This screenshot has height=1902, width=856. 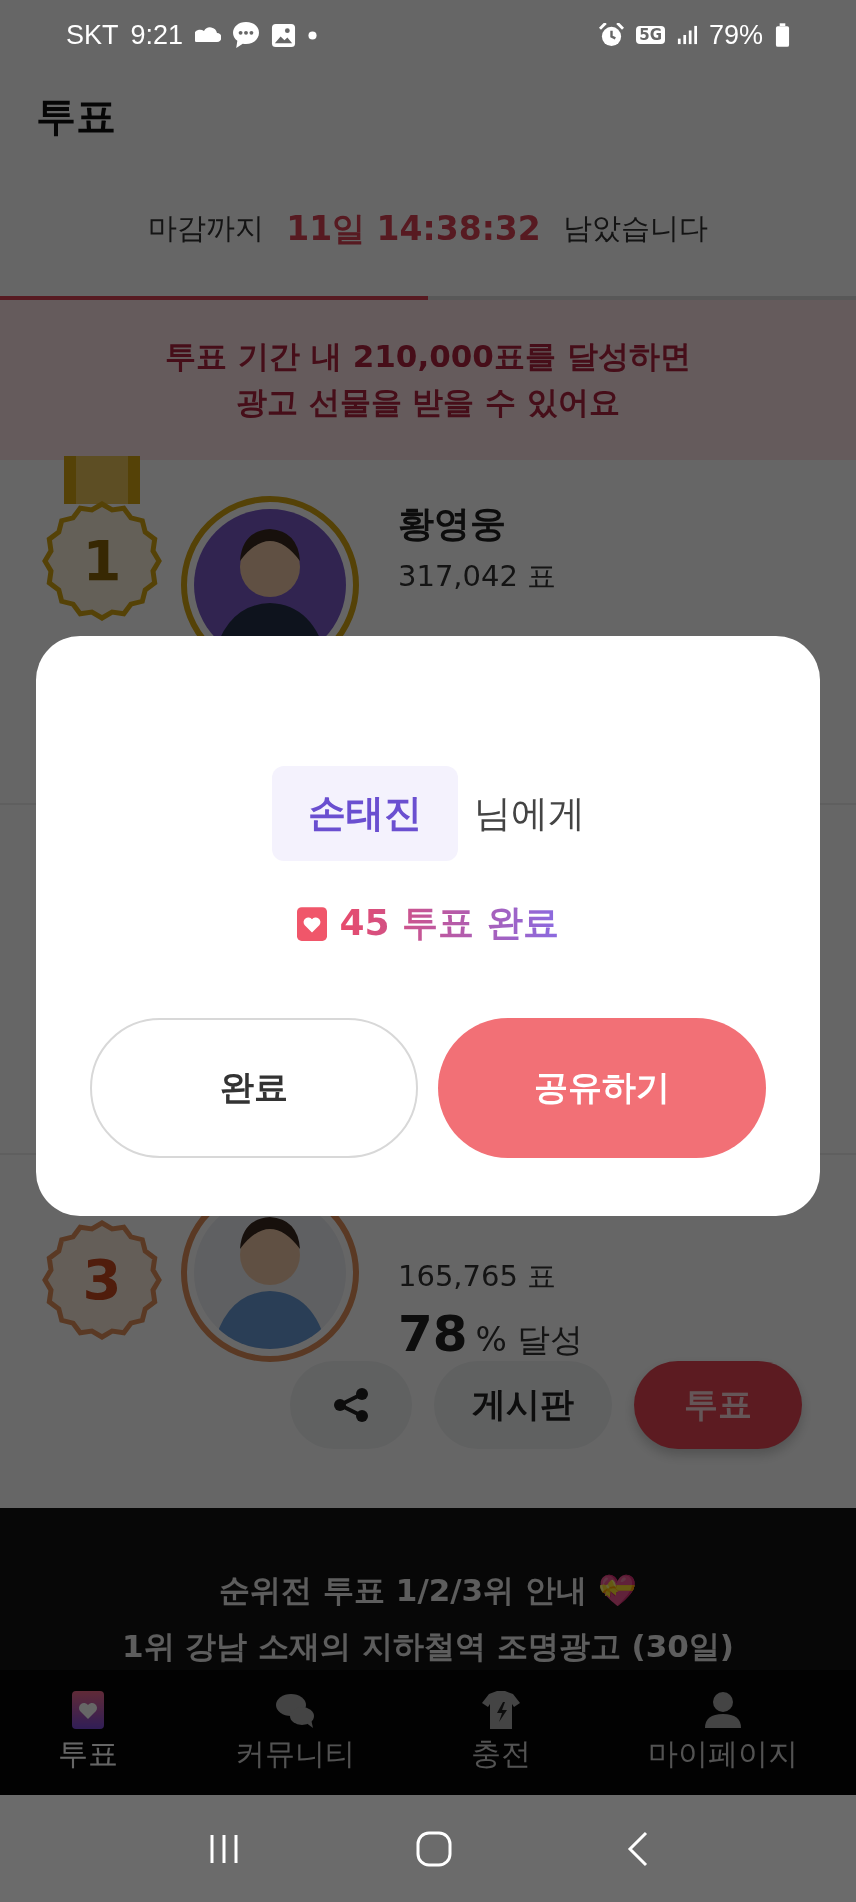 What do you see at coordinates (523, 1405) in the screenshot?
I see `board-button: 게시판` at bounding box center [523, 1405].